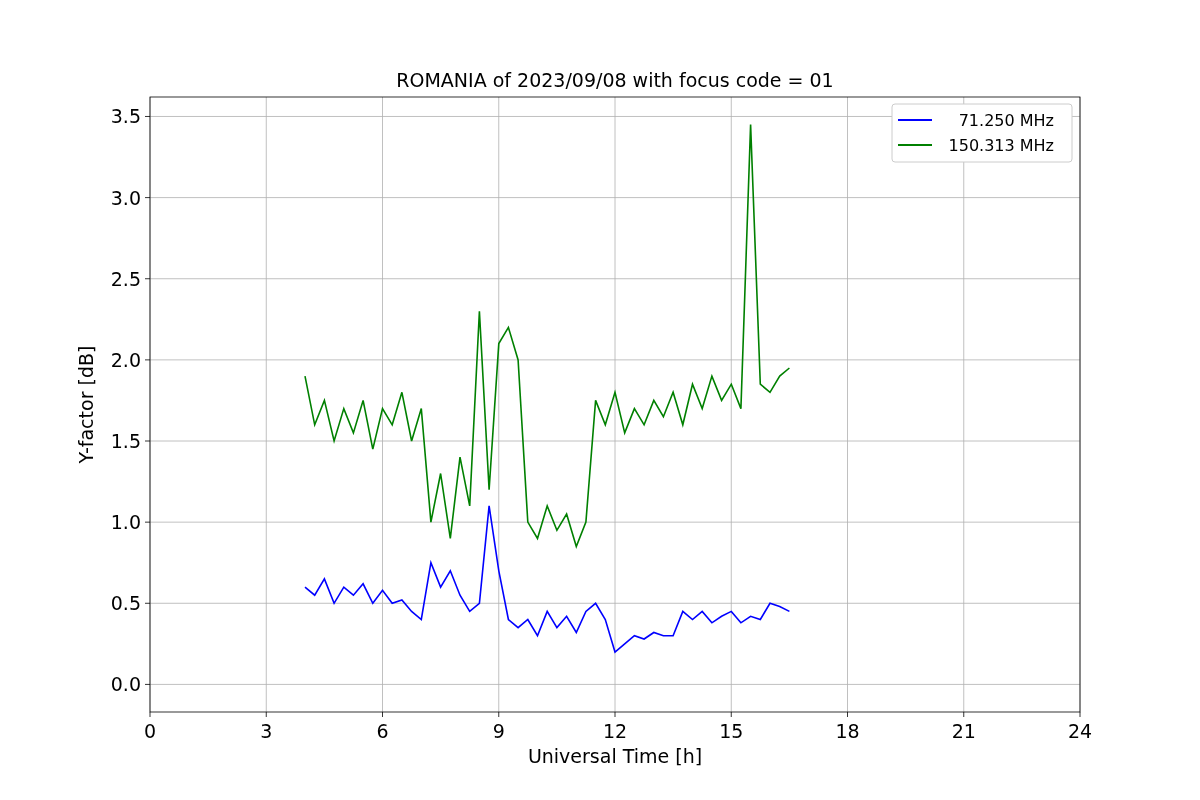 This screenshot has width=1200, height=800. What do you see at coordinates (125, 441) in the screenshot?
I see `y-tick-label: 1.5` at bounding box center [125, 441].